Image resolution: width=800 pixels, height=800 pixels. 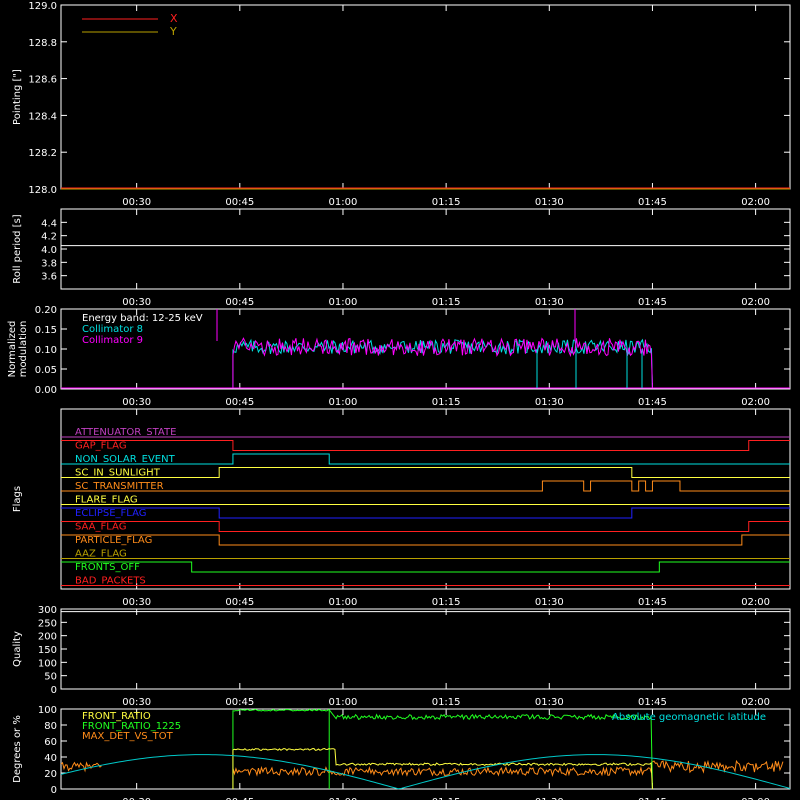 I want to click on x-tick-label-0-4: 01:30, so click(x=549, y=202).